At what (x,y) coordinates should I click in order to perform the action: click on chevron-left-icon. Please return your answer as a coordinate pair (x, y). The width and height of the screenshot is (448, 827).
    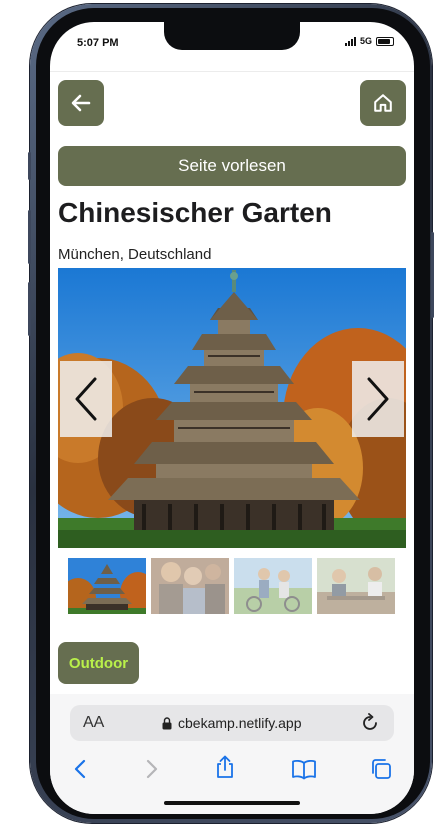
    Looking at the image, I should click on (86, 399).